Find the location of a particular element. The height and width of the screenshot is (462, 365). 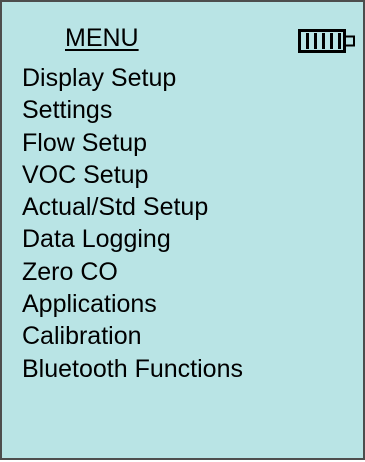

menu-item-flow-setup: Flow Setup is located at coordinates (132, 143).